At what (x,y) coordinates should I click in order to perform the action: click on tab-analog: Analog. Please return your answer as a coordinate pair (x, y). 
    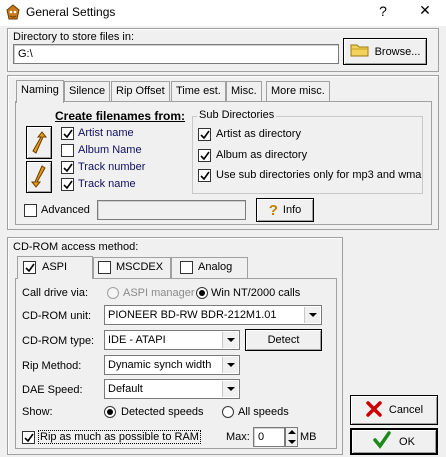
    Looking at the image, I should click on (209, 267).